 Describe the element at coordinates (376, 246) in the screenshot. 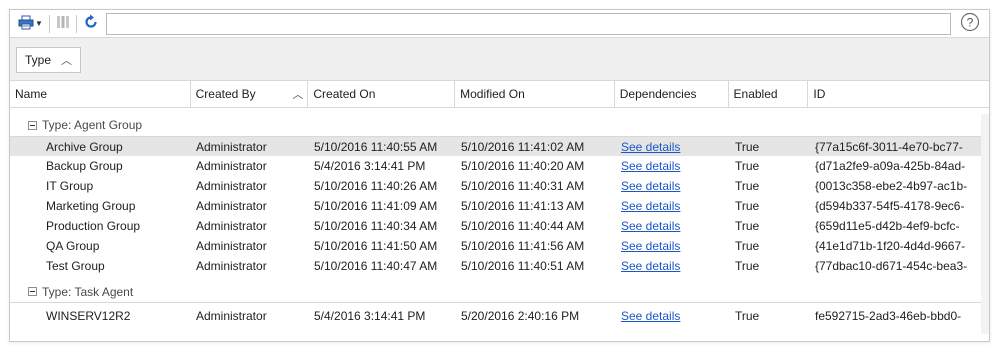

I see `cell-created-on: 5/10/2016 11:41:50 AM` at that location.